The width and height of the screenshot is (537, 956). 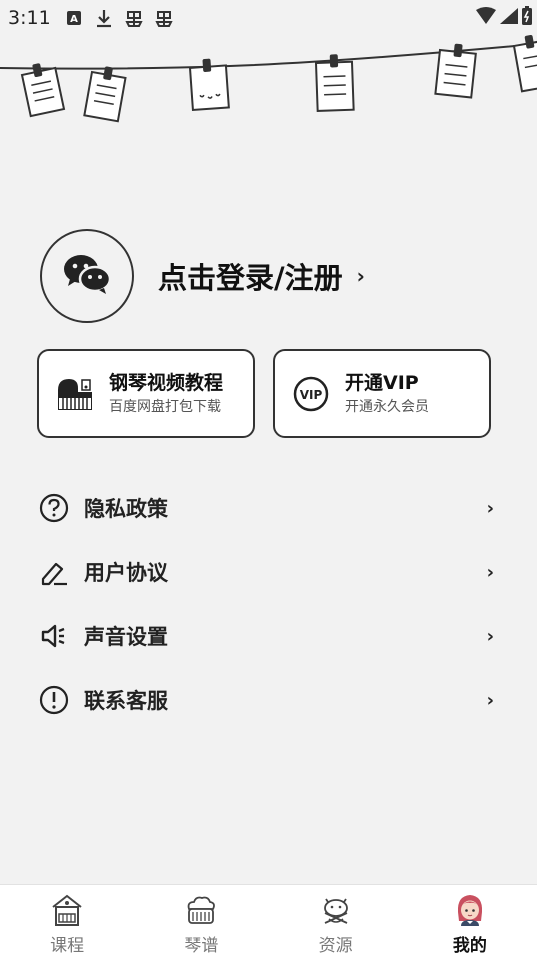 I want to click on bottom-navigation: 课程 琴谱 资源 我的, so click(x=268, y=920).